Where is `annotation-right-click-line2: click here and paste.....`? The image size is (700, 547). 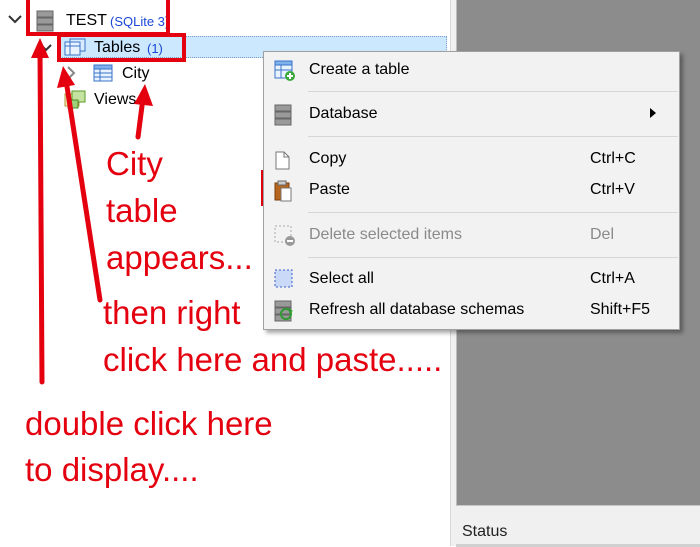
annotation-right-click-line2: click here and paste..... is located at coordinates (273, 359).